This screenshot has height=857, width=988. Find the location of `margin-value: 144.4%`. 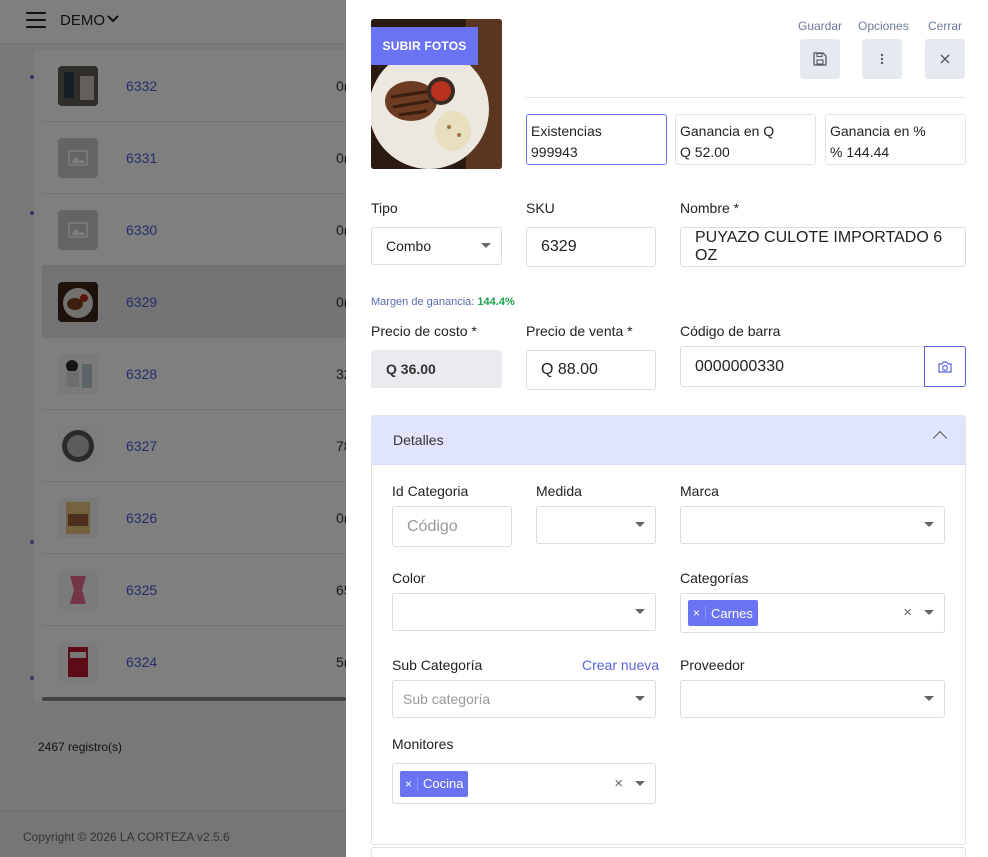

margin-value: 144.4% is located at coordinates (496, 302).